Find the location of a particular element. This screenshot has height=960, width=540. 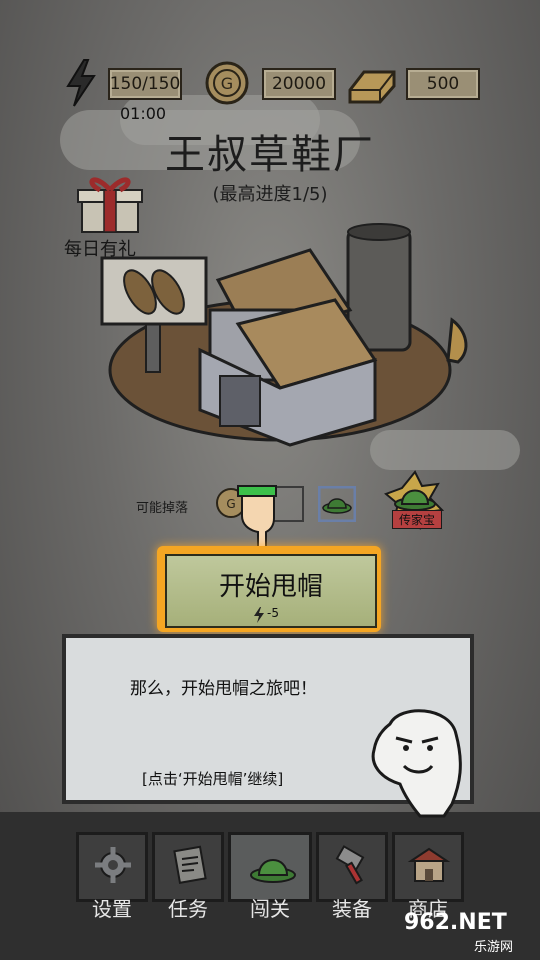

energy-timer: 01:00 is located at coordinates (143, 113).